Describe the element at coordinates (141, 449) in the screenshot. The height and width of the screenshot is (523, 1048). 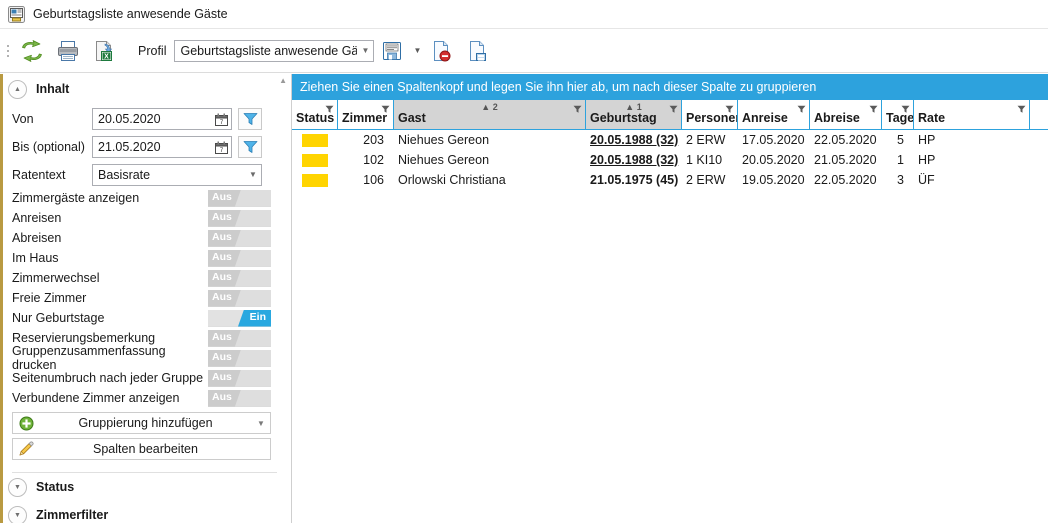
I see `sidebar-button-spalten-bearbeiten: Spalten bearbeiten` at that location.